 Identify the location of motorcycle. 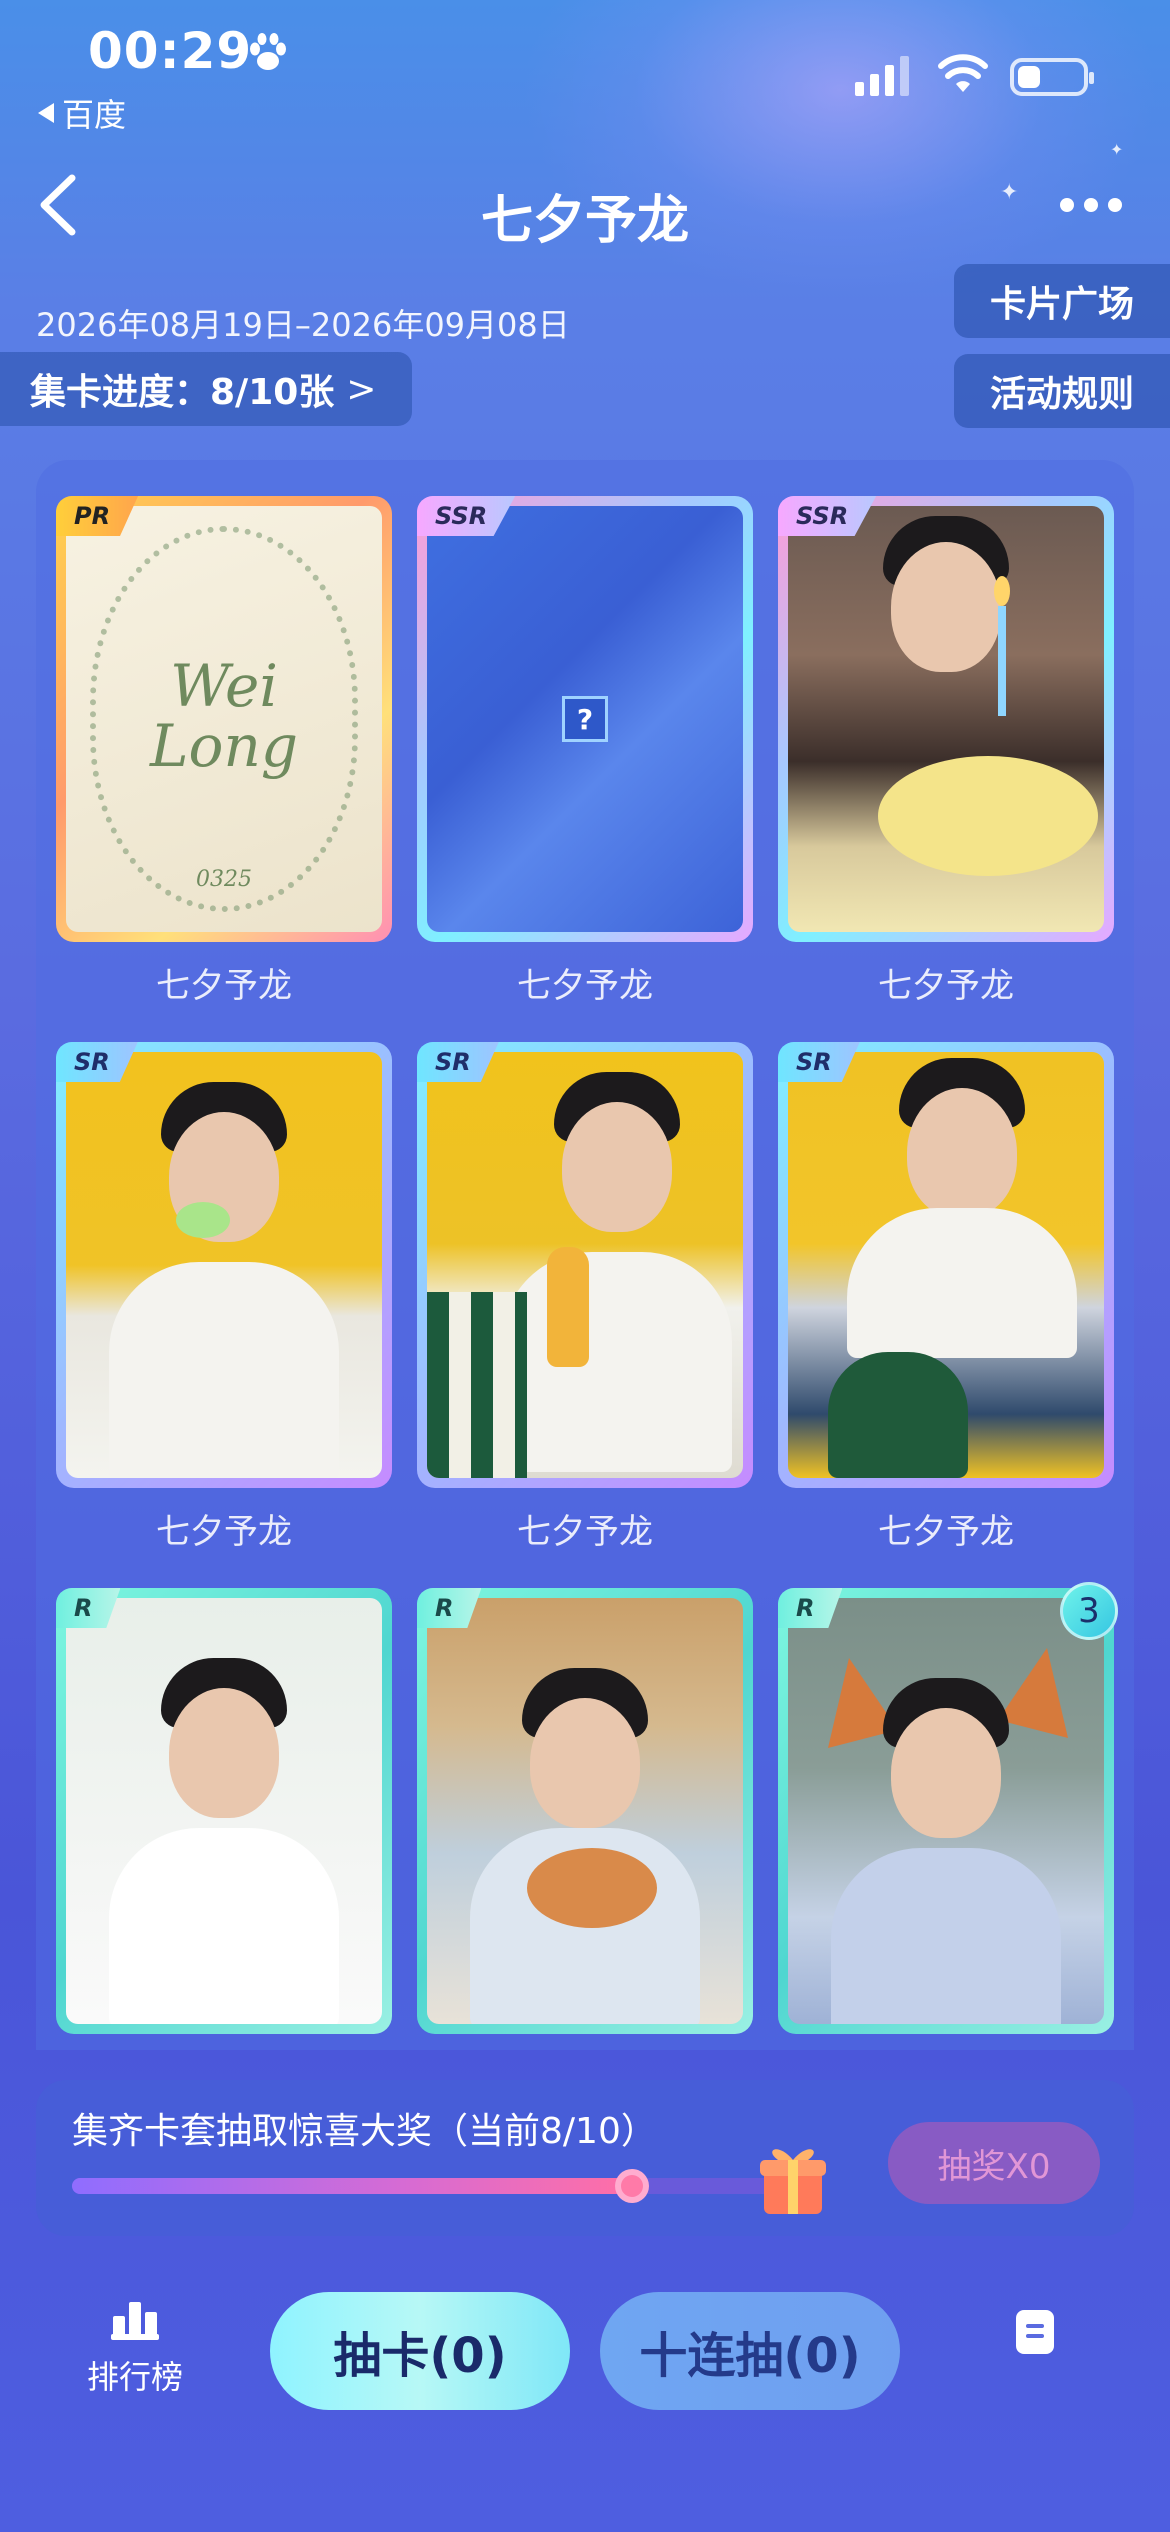
(898, 1415).